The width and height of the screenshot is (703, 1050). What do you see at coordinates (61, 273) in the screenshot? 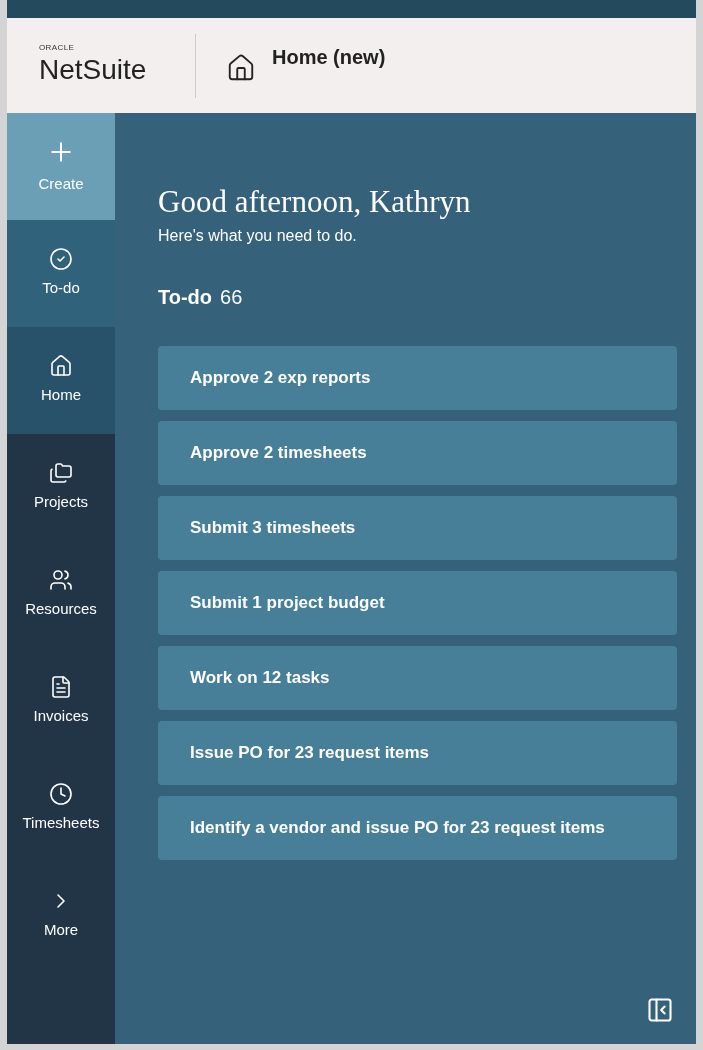
I see `sidebar-item: To-do` at bounding box center [61, 273].